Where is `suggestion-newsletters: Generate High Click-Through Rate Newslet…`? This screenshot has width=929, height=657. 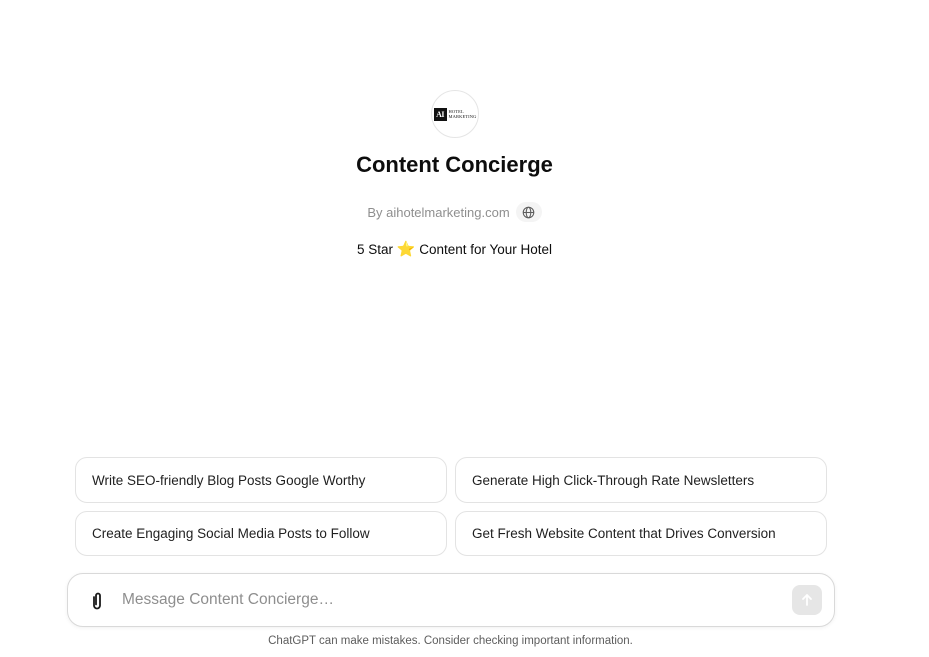 suggestion-newsletters: Generate High Click-Through Rate Newslet… is located at coordinates (641, 480).